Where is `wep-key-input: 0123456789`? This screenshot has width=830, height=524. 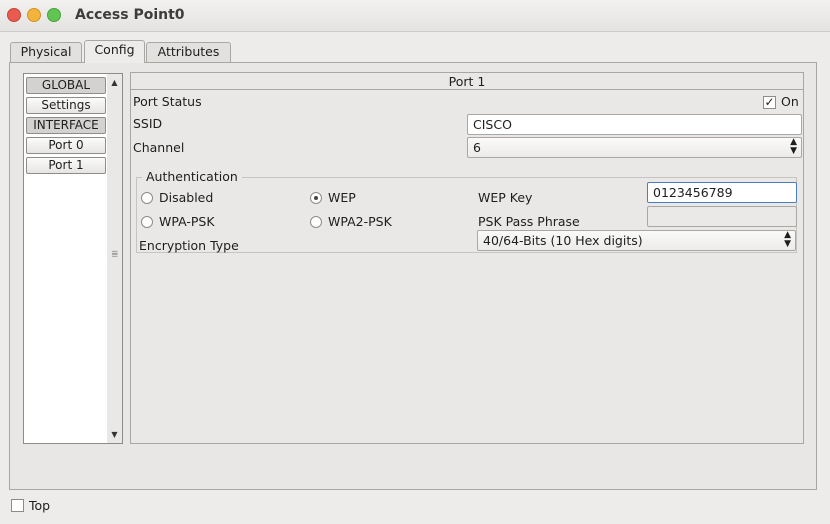
wep-key-input: 0123456789 is located at coordinates (722, 192).